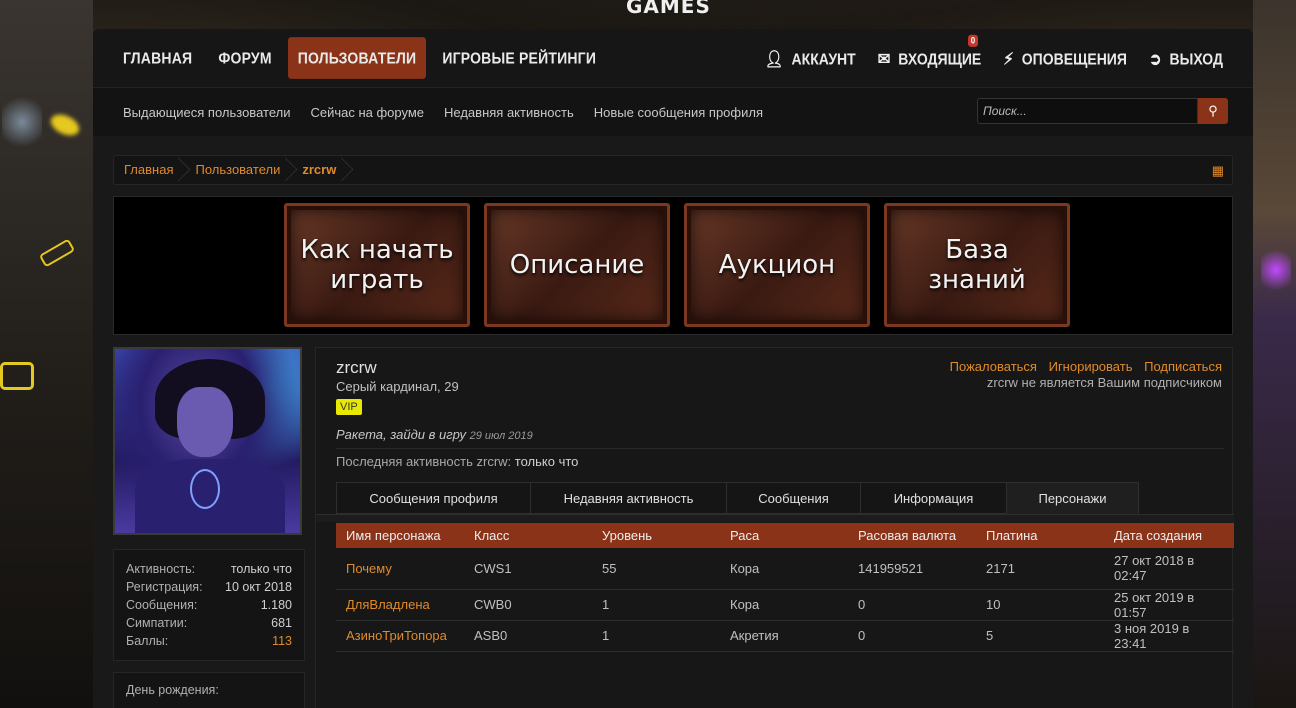 The image size is (1296, 708). Describe the element at coordinates (784, 636) in the screenshot. I see `table-cell: Акретия` at that location.